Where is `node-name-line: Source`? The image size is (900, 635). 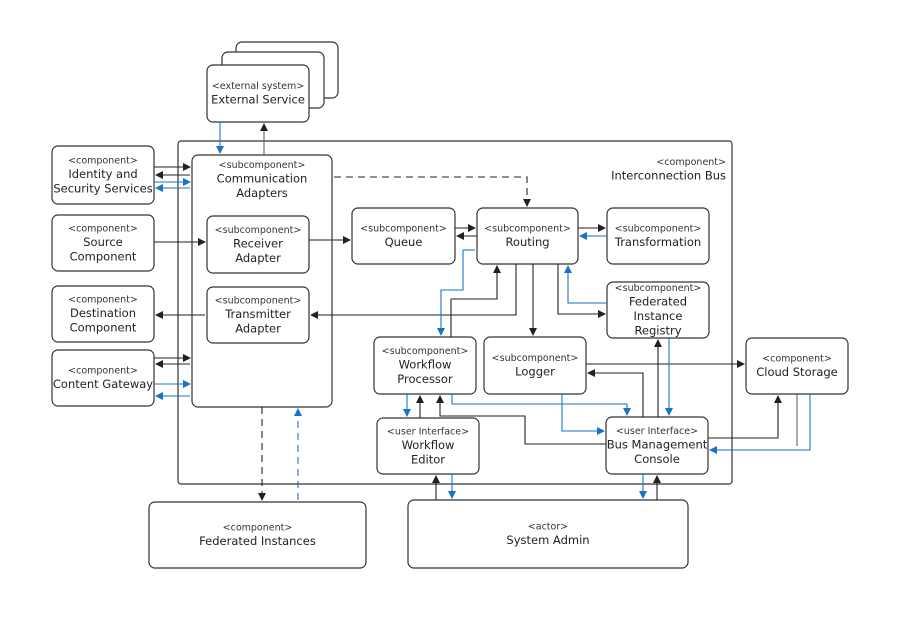
node-name-line: Source is located at coordinates (103, 242).